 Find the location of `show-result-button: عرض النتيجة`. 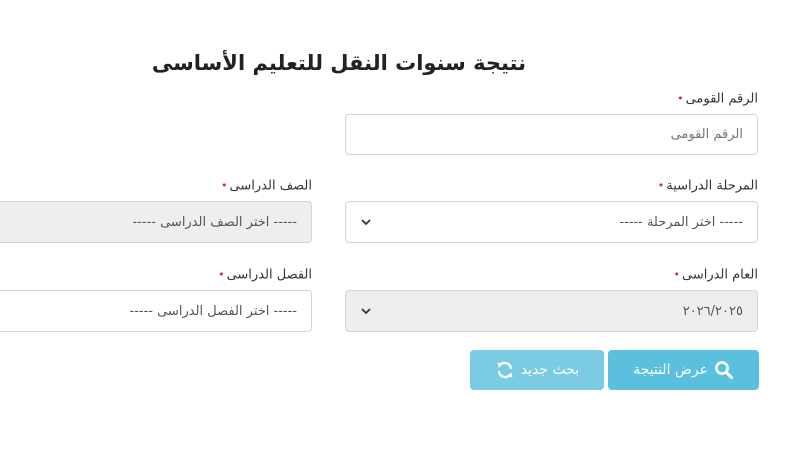

show-result-button: عرض النتيجة is located at coordinates (683, 370).